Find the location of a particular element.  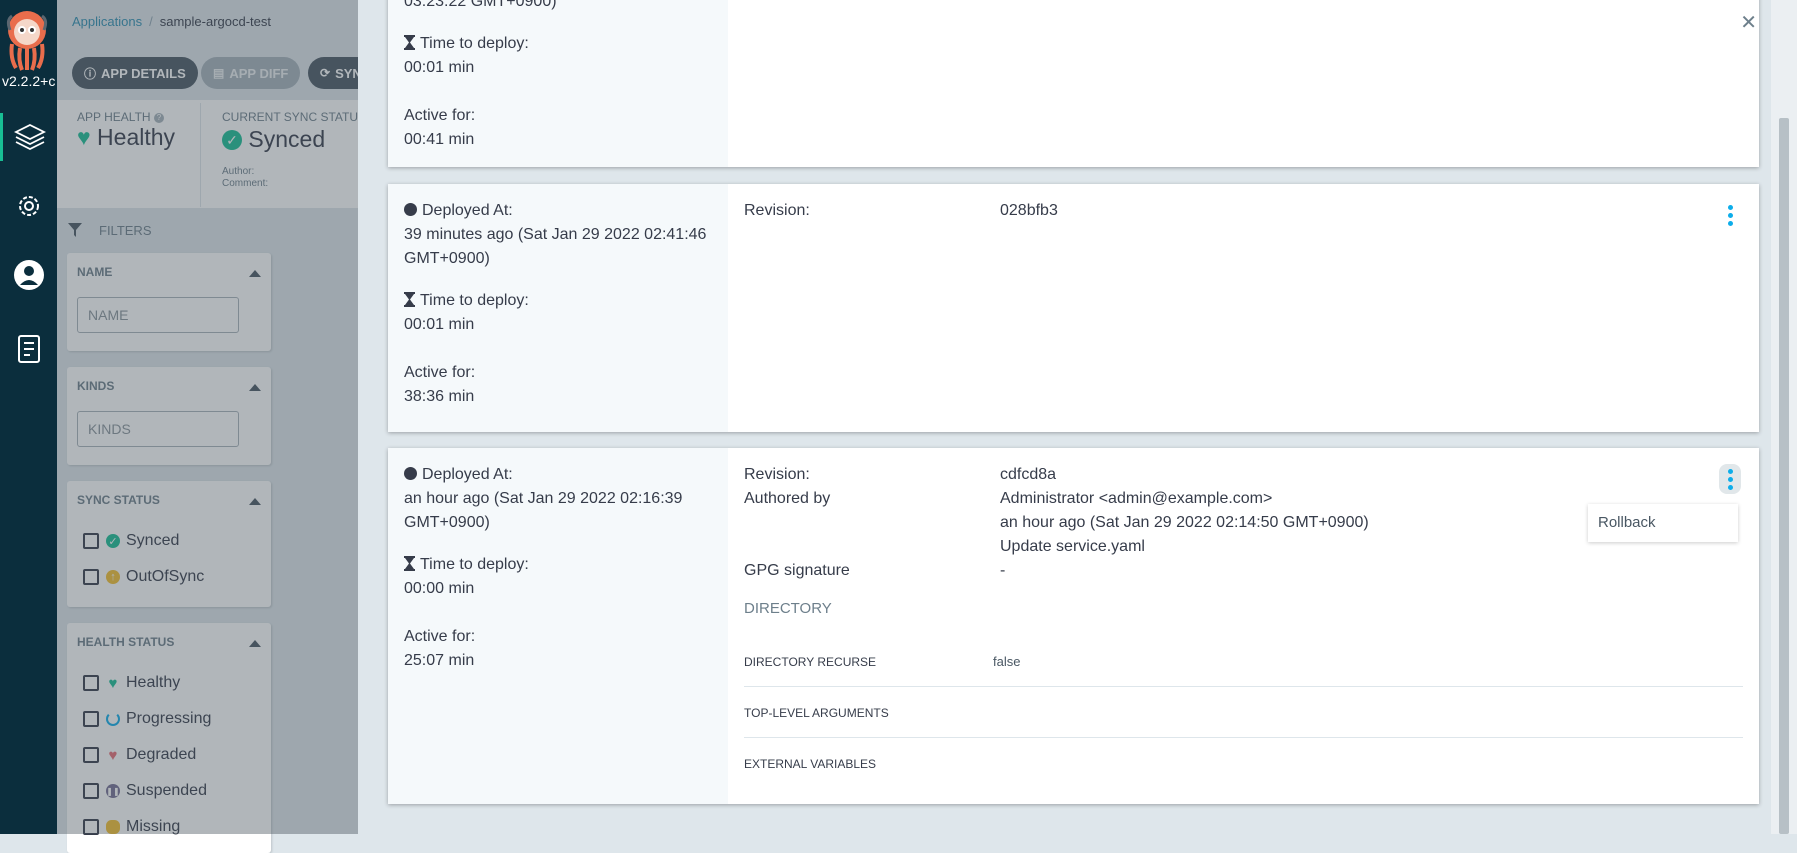

top-level-arguments-label: TOP-LEVEL ARGUMENTS is located at coordinates (816, 713).